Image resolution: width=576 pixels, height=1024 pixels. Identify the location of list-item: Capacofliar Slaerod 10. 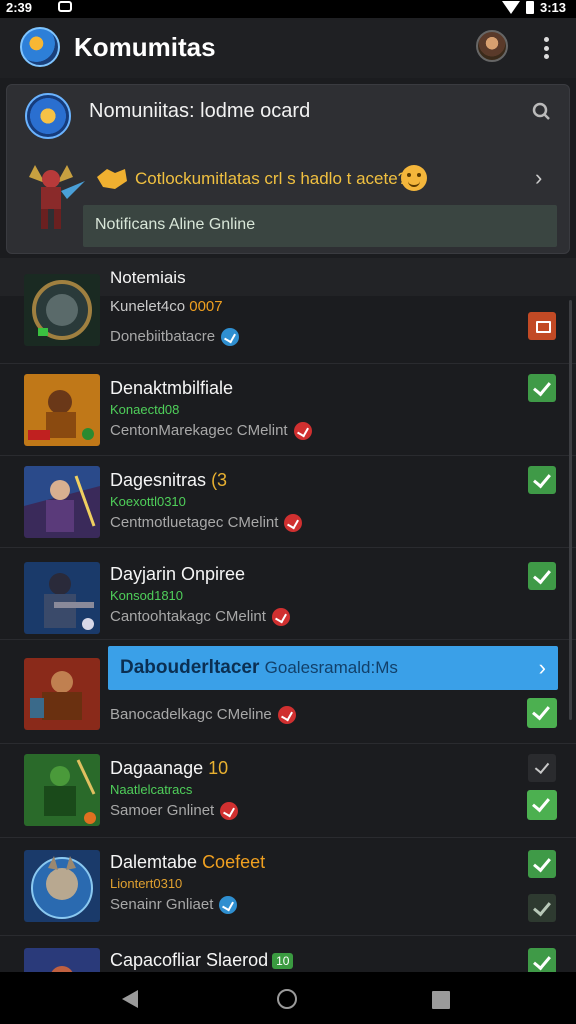
(288, 954).